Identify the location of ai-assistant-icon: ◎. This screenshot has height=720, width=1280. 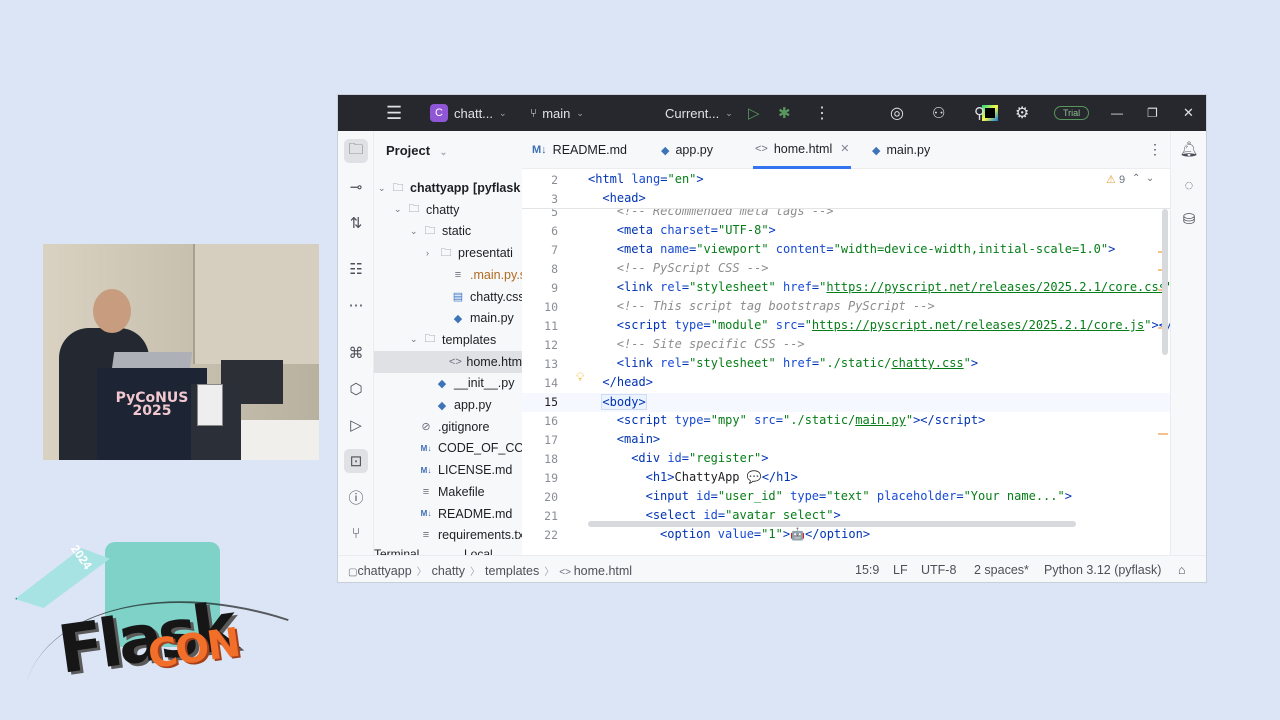
(897, 113).